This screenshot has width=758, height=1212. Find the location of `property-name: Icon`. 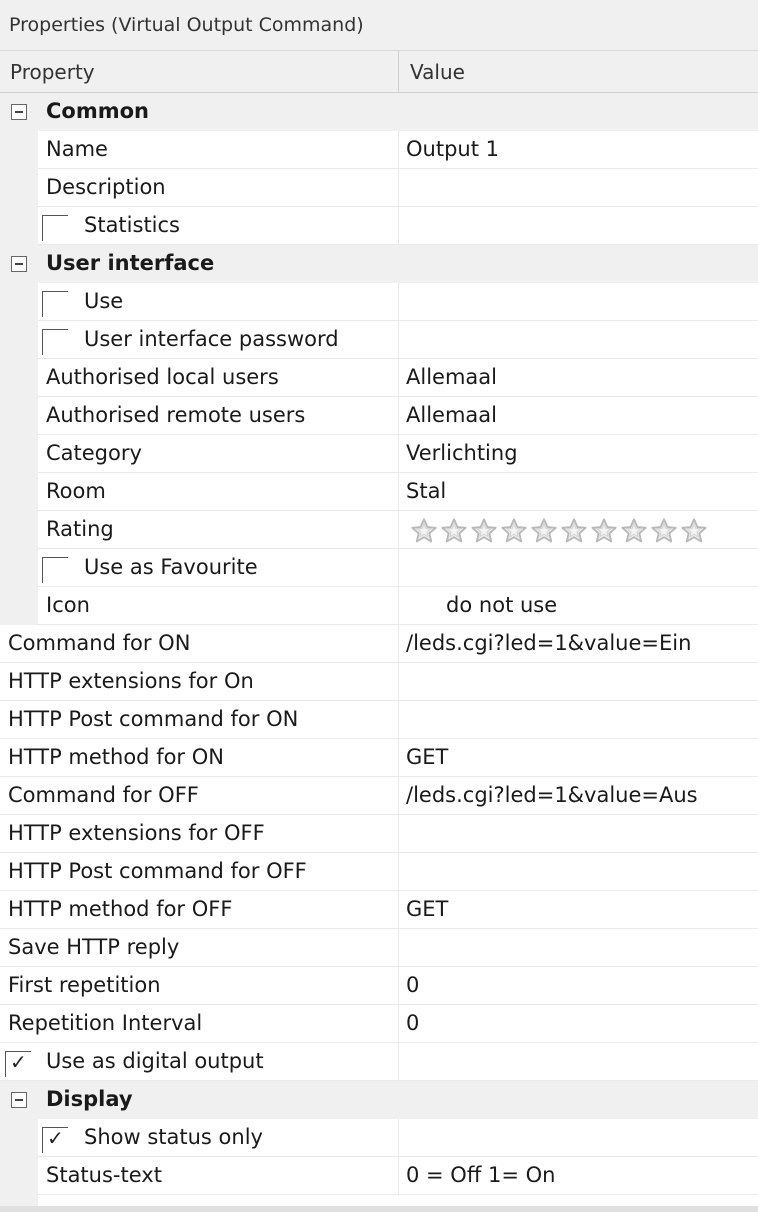

property-name: Icon is located at coordinates (68, 605).